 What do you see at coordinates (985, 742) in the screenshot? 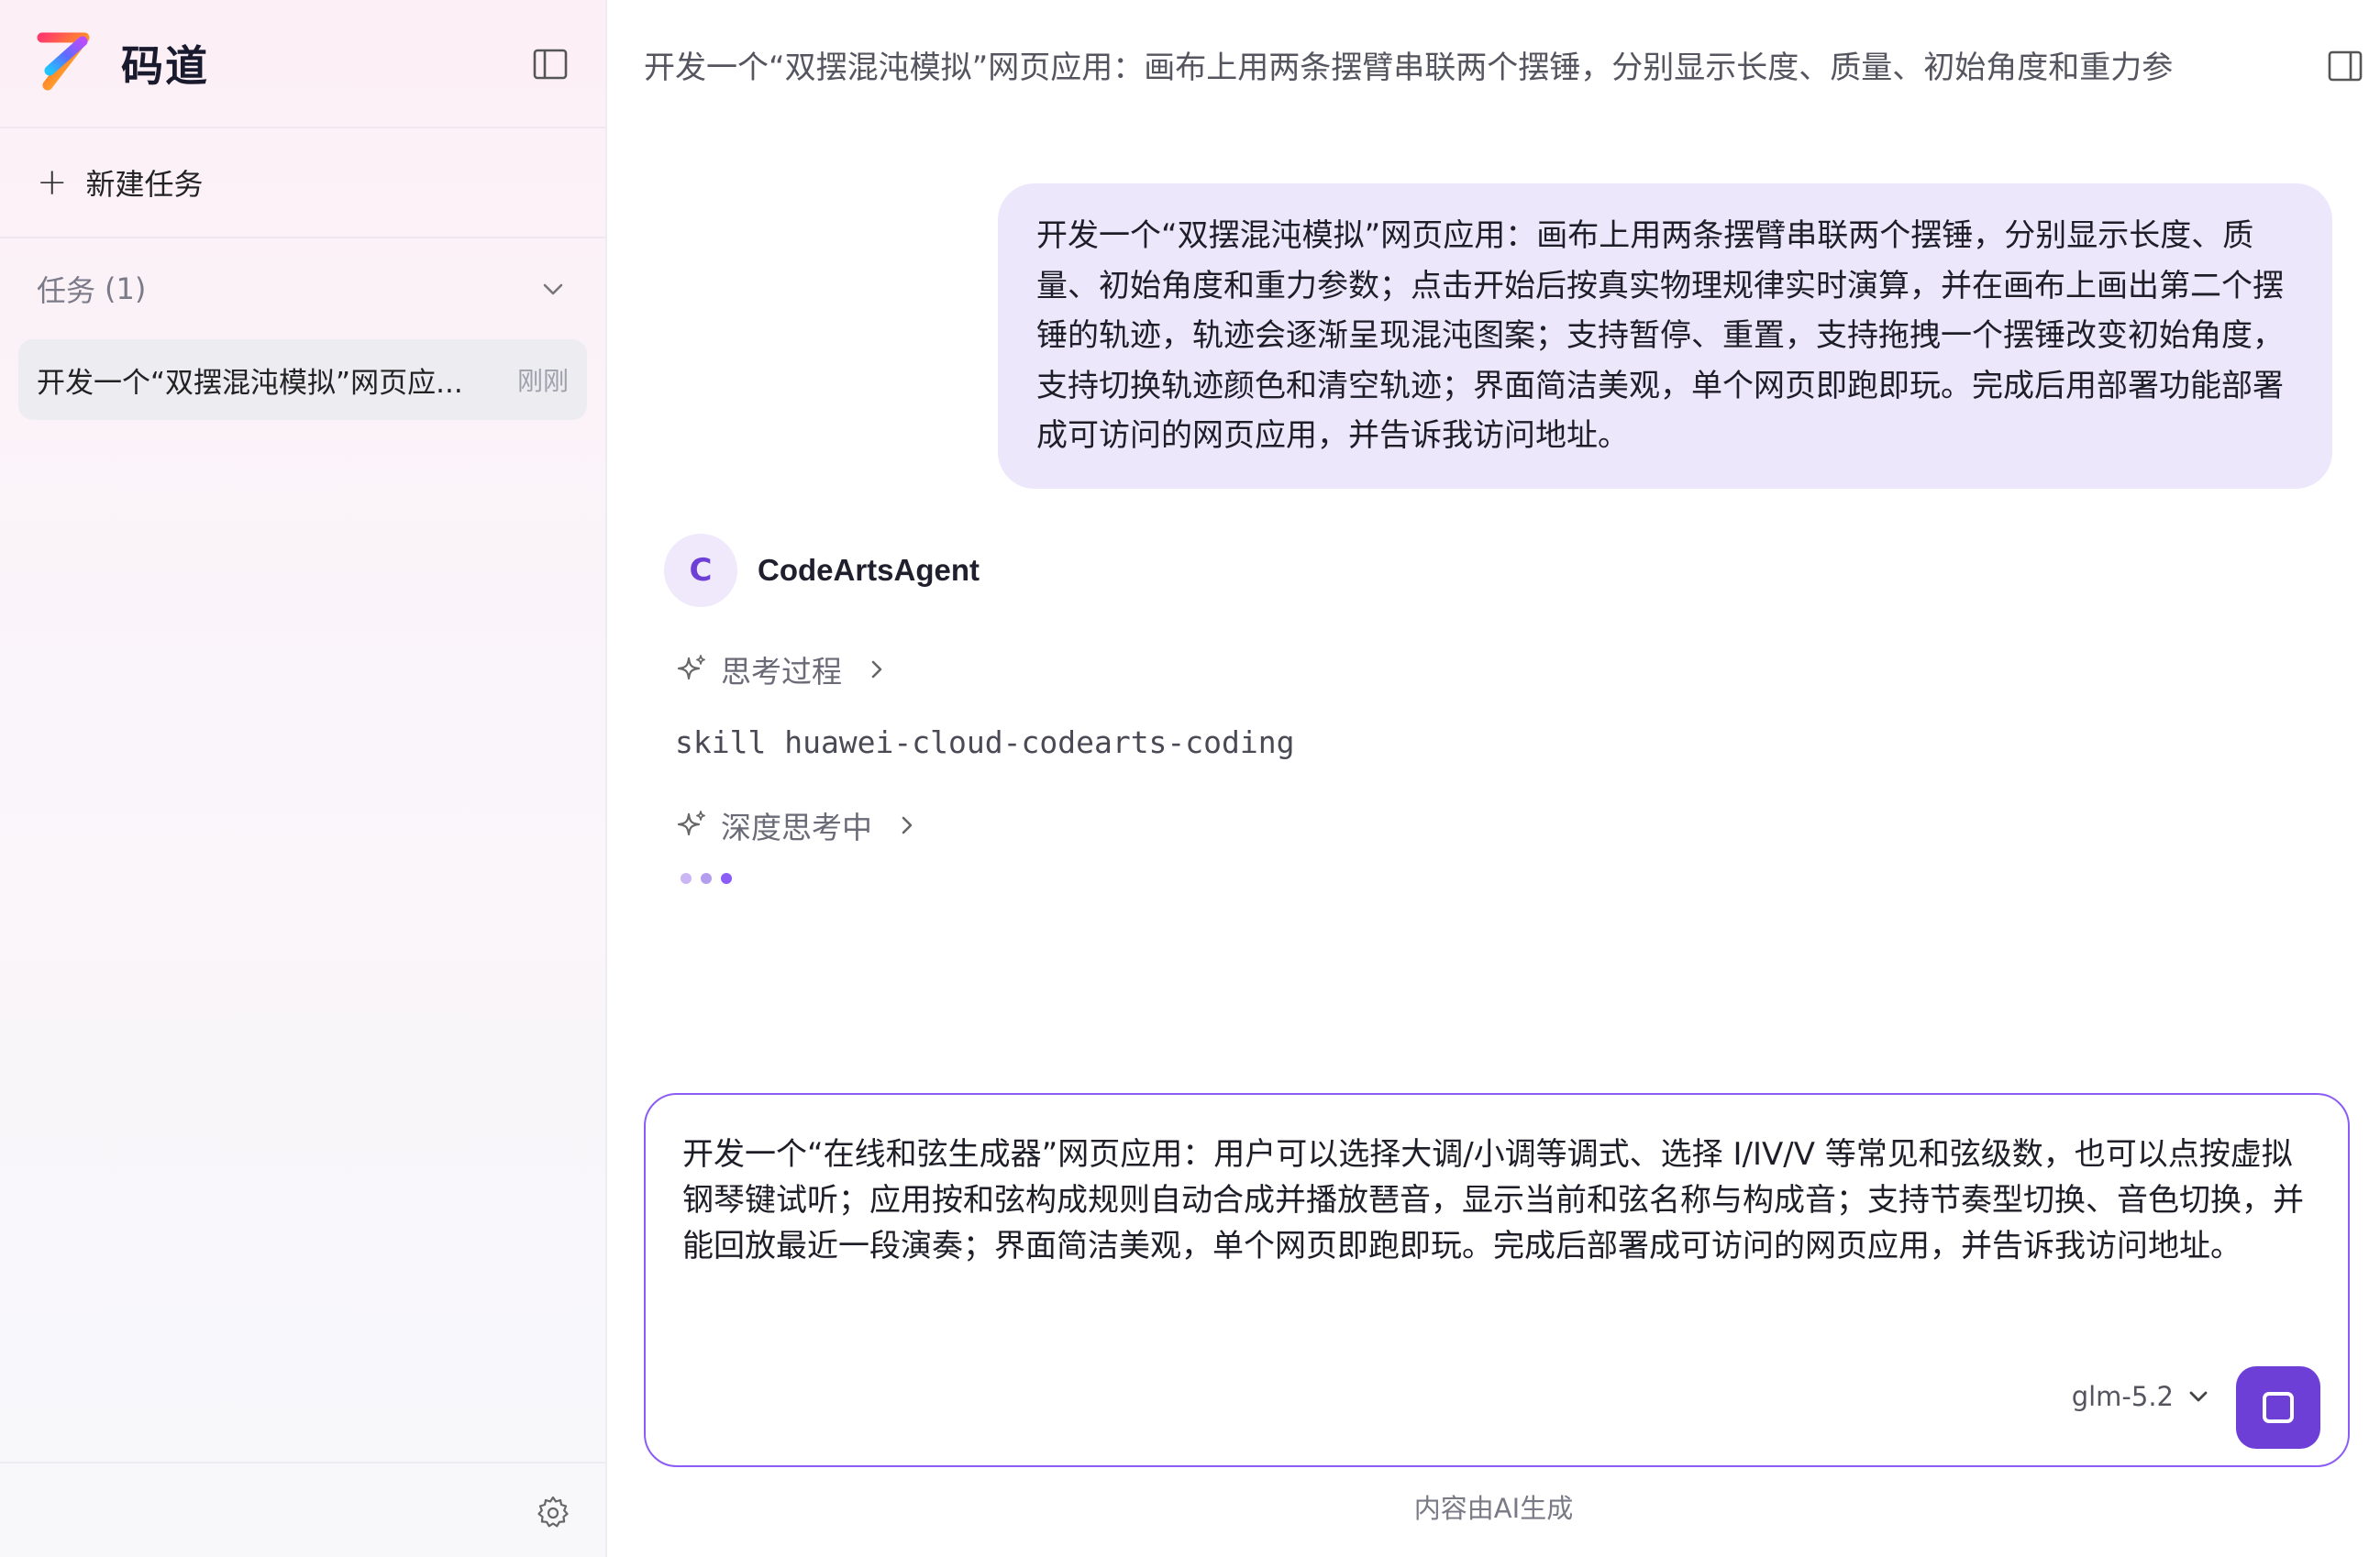
I see `skill-invocation-text: skill huawei-cloud-codearts-coding` at bounding box center [985, 742].